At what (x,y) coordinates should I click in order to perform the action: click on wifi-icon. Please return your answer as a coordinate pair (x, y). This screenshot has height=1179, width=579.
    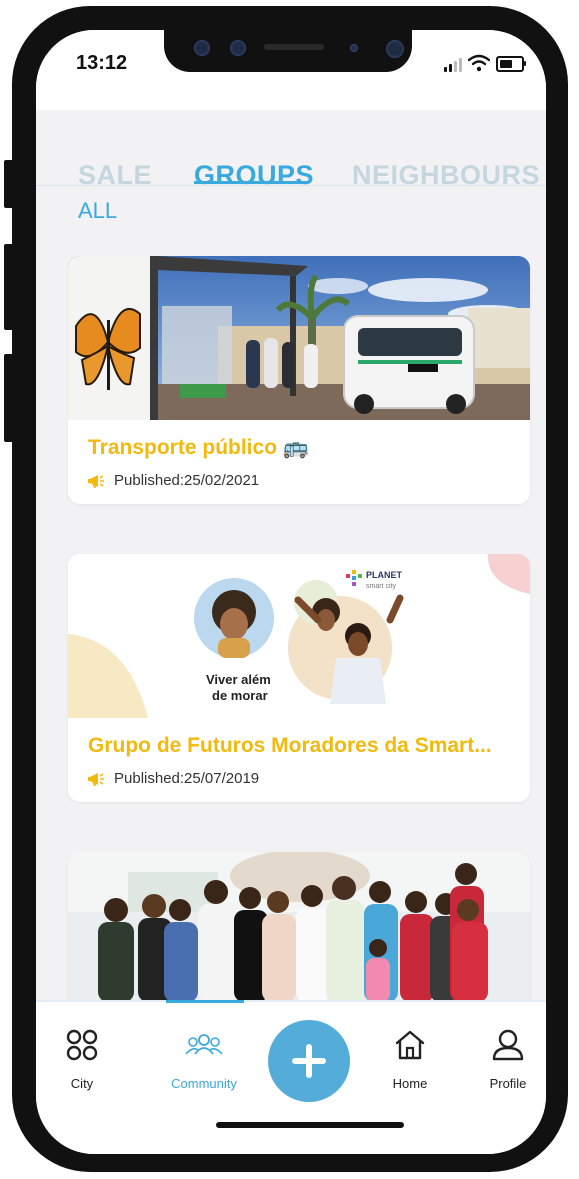
    Looking at the image, I should click on (479, 63).